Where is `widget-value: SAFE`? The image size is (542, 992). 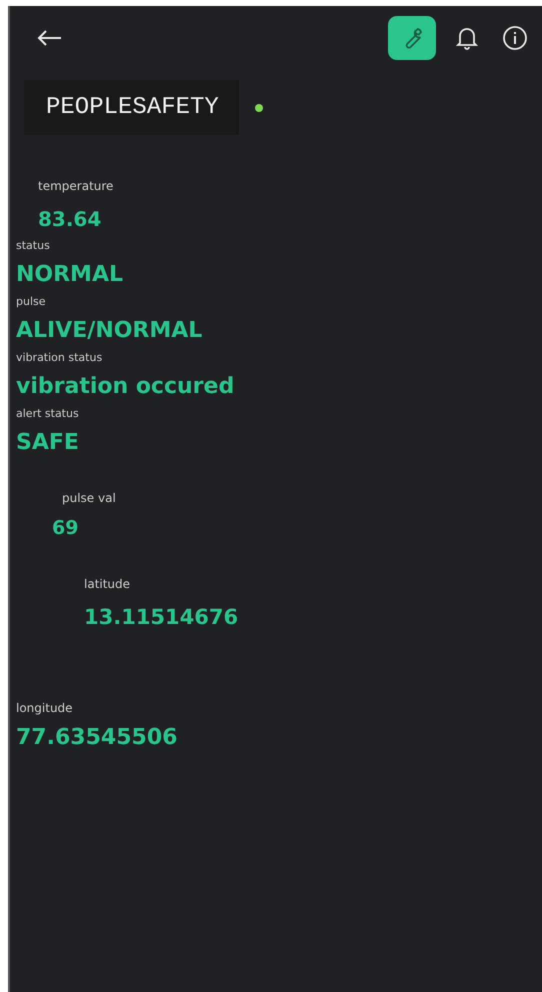
widget-value: SAFE is located at coordinates (47, 442).